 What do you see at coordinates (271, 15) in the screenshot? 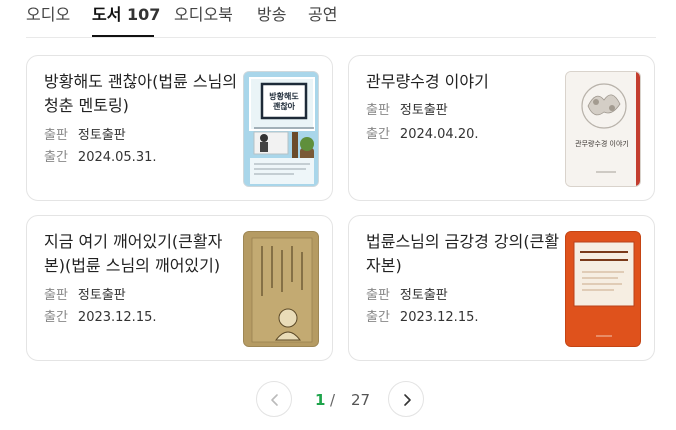
I see `tab-broadcast: 방송` at bounding box center [271, 15].